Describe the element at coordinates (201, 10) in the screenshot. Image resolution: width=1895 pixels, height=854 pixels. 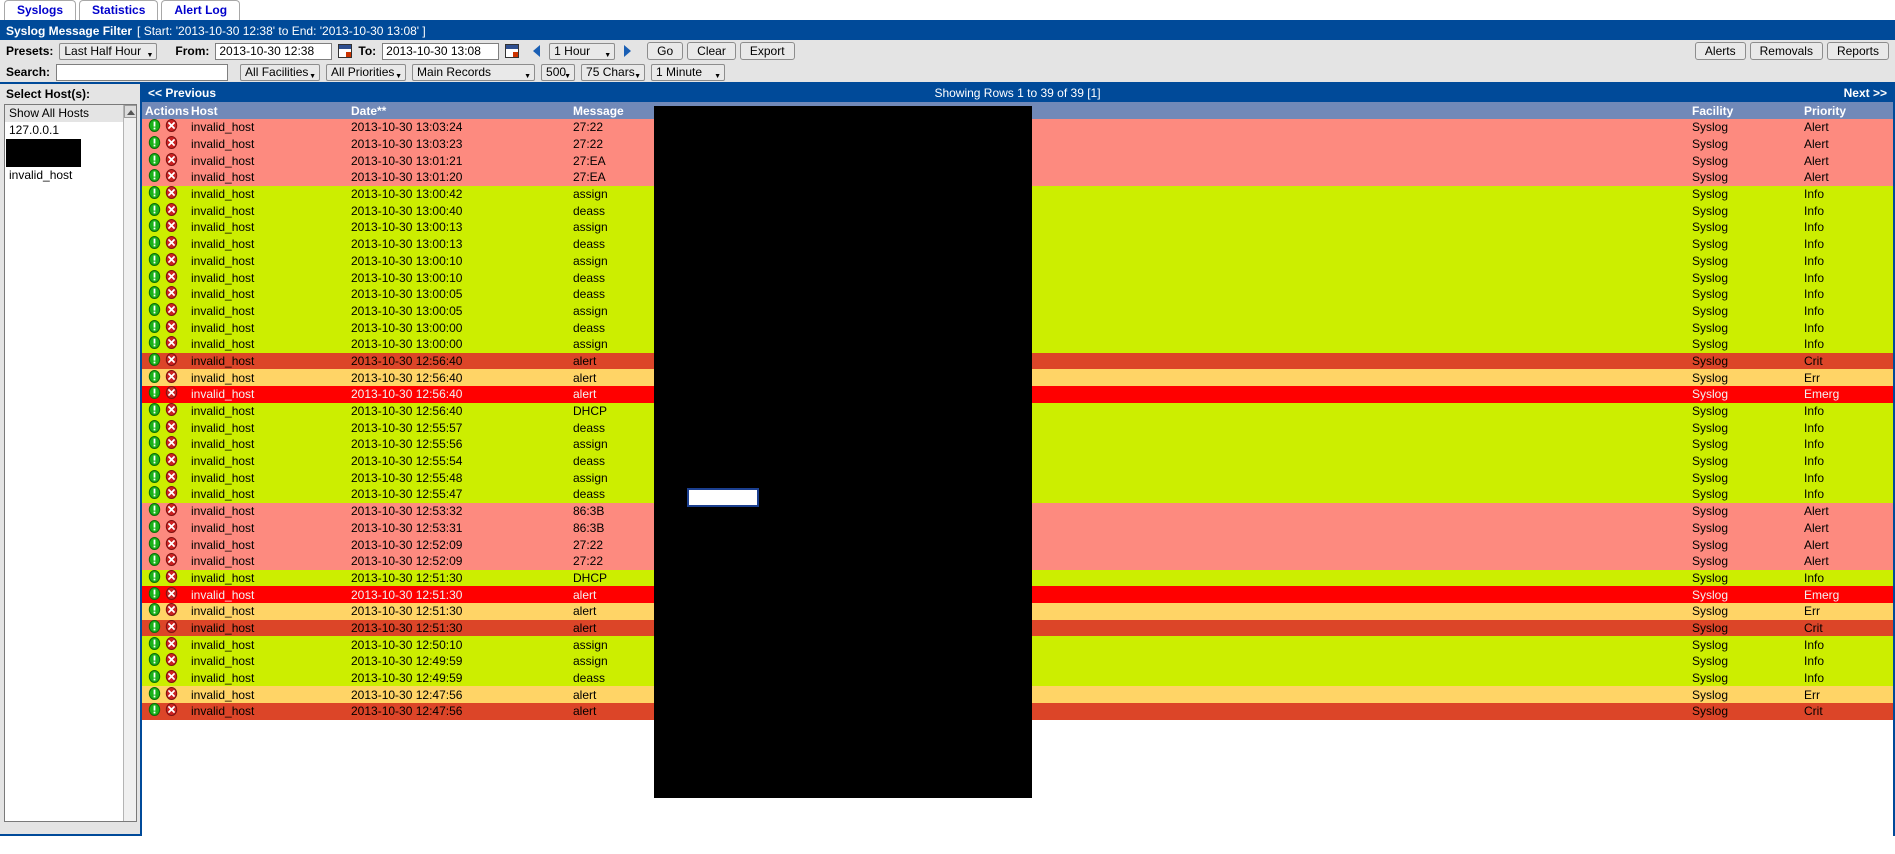
I see `tab-alert-log: Alert Log` at that location.